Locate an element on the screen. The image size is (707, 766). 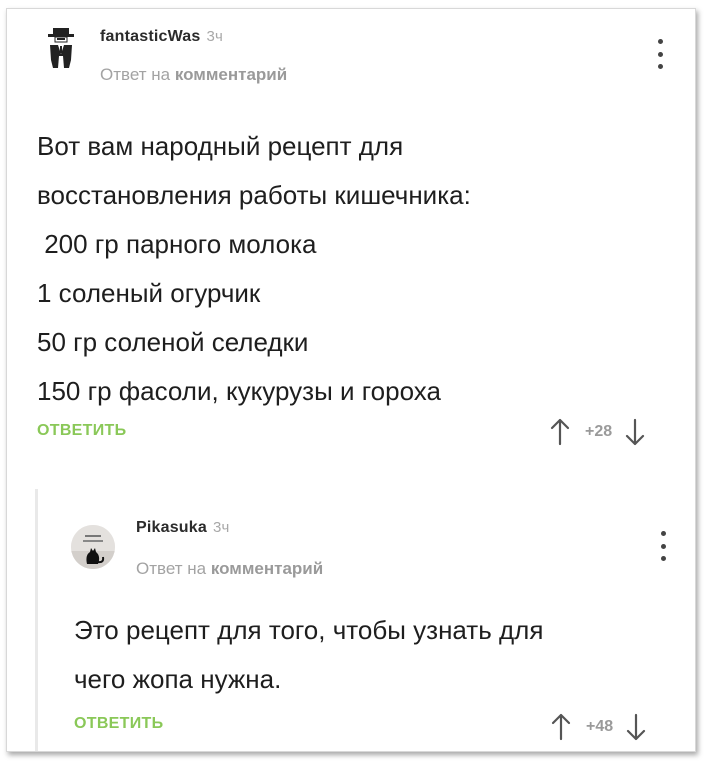
author-name-text: fantasticWas is located at coordinates (150, 36).